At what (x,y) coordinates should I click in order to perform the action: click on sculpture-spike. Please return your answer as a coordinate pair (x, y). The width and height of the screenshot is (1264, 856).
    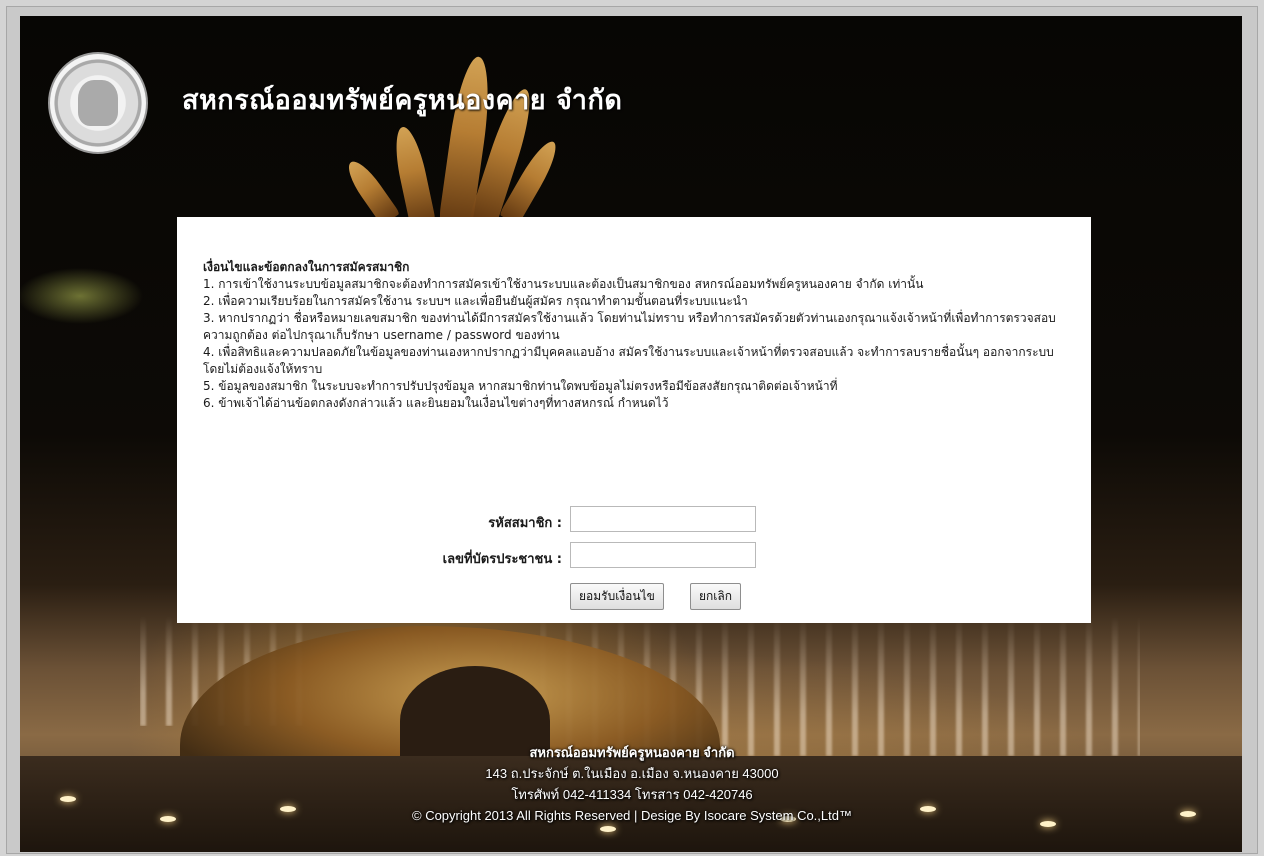
    Looking at the image, I should click on (371, 191).